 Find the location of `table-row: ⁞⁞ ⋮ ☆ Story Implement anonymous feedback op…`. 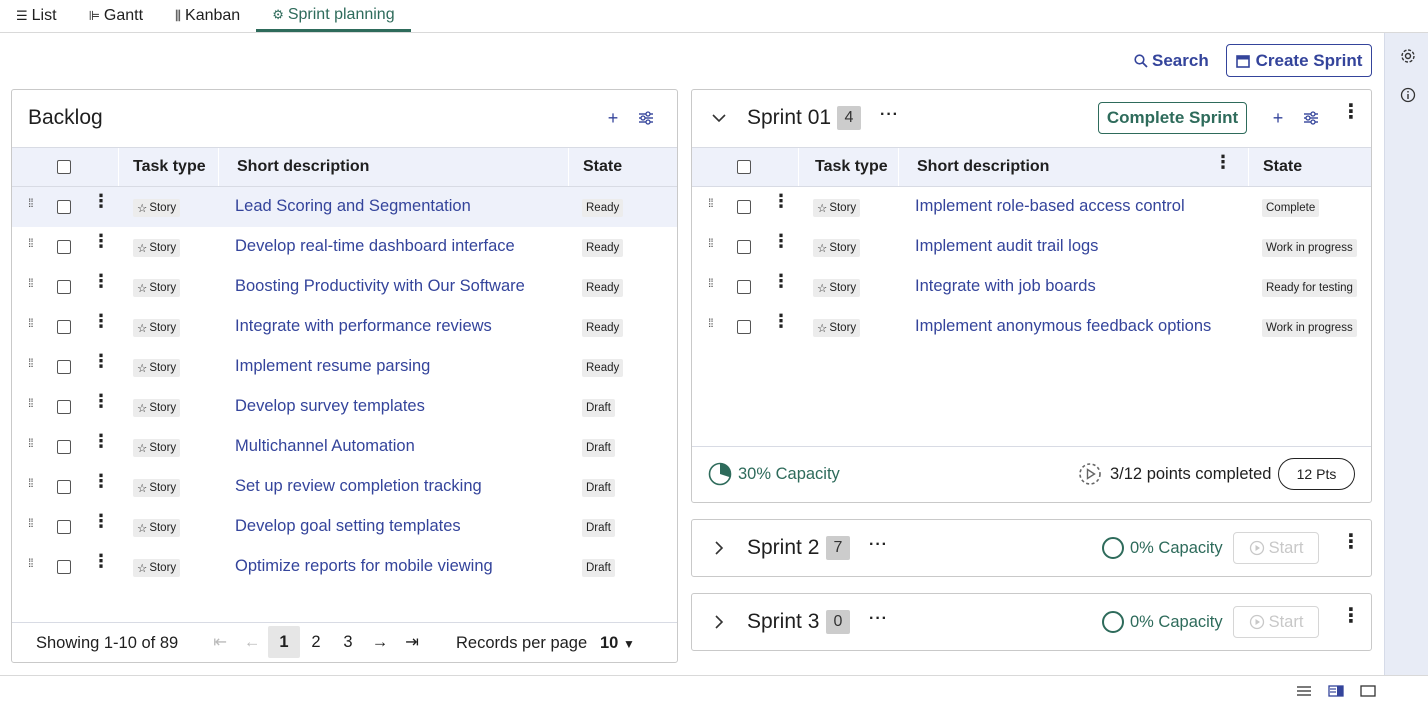

table-row: ⁞⁞ ⋮ ☆ Story Implement anonymous feedback op… is located at coordinates (1031, 327).